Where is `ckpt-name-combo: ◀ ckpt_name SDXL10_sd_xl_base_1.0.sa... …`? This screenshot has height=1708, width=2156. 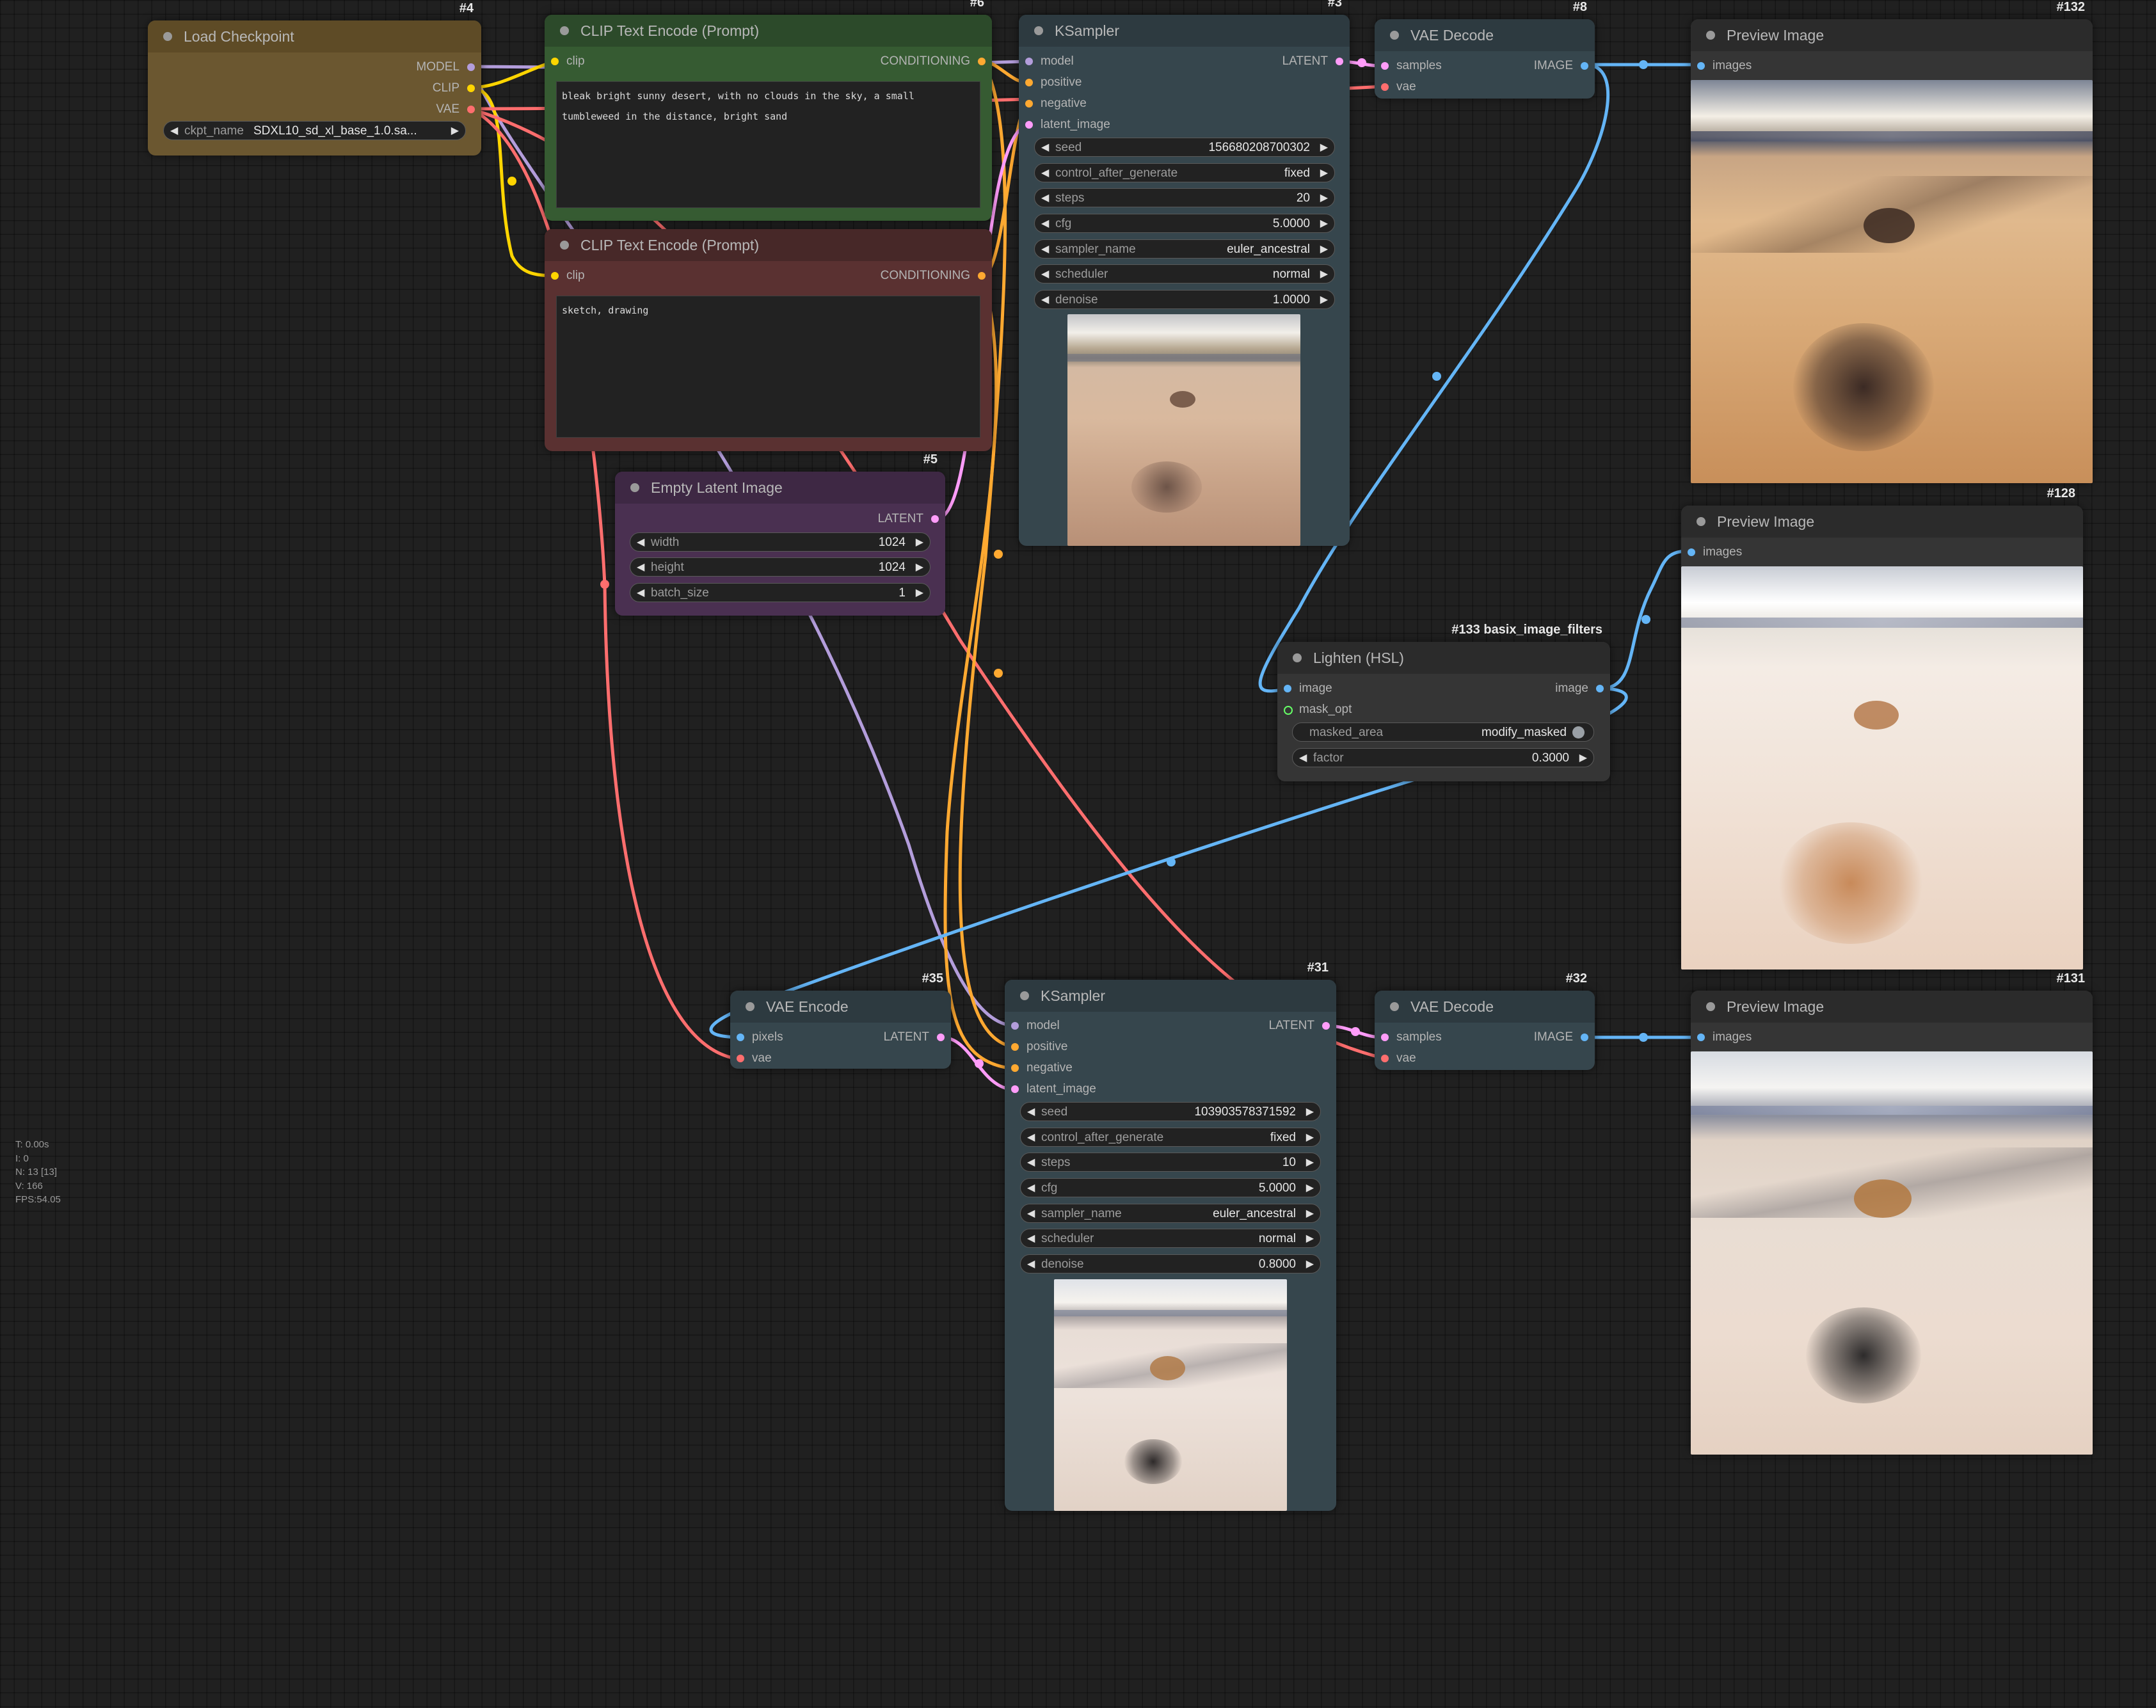 ckpt-name-combo: ◀ ckpt_name SDXL10_sd_xl_base_1.0.sa... … is located at coordinates (314, 130).